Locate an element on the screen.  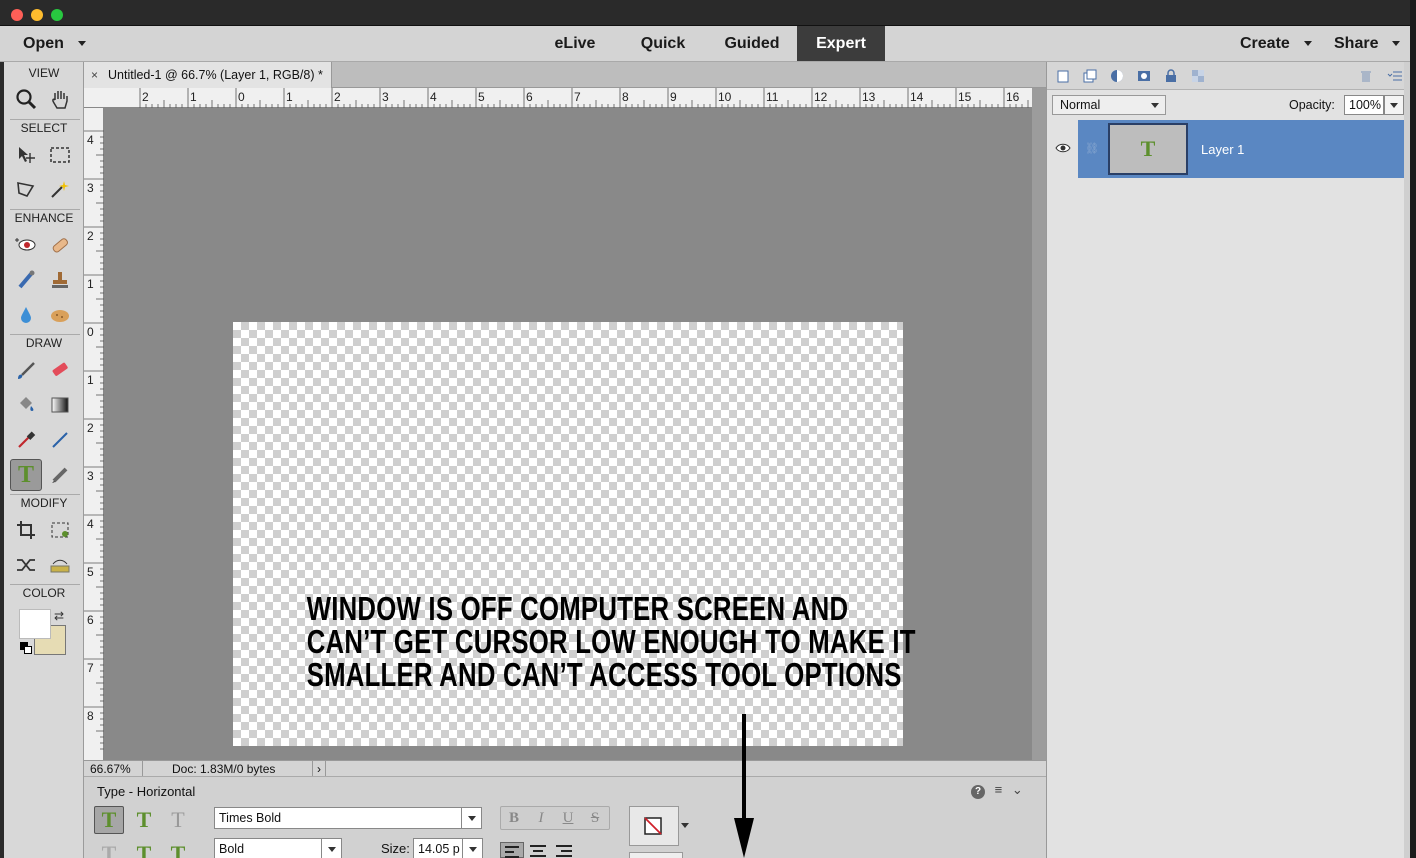
healing-brush-tool is located at coordinates (60, 245).